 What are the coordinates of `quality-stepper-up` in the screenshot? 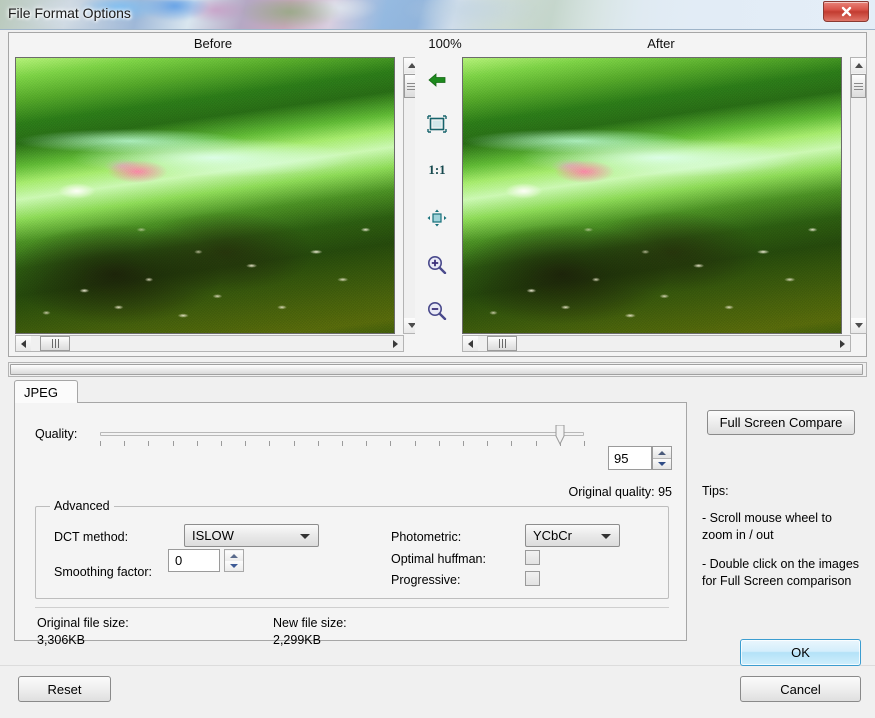 It's located at (662, 452).